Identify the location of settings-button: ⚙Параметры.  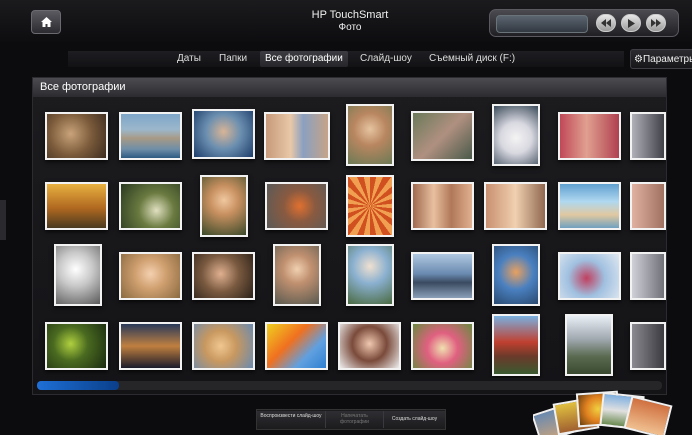
(661, 59).